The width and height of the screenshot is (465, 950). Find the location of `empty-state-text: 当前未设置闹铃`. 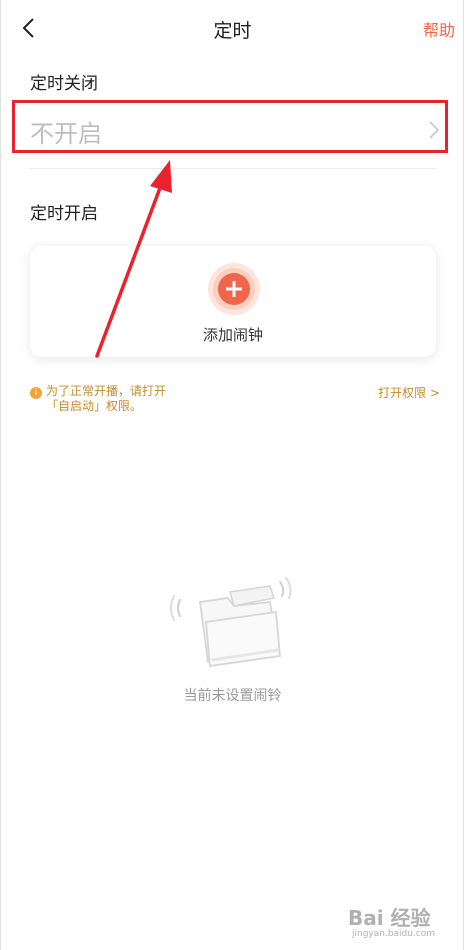

empty-state-text: 当前未设置闹铃 is located at coordinates (232, 696).